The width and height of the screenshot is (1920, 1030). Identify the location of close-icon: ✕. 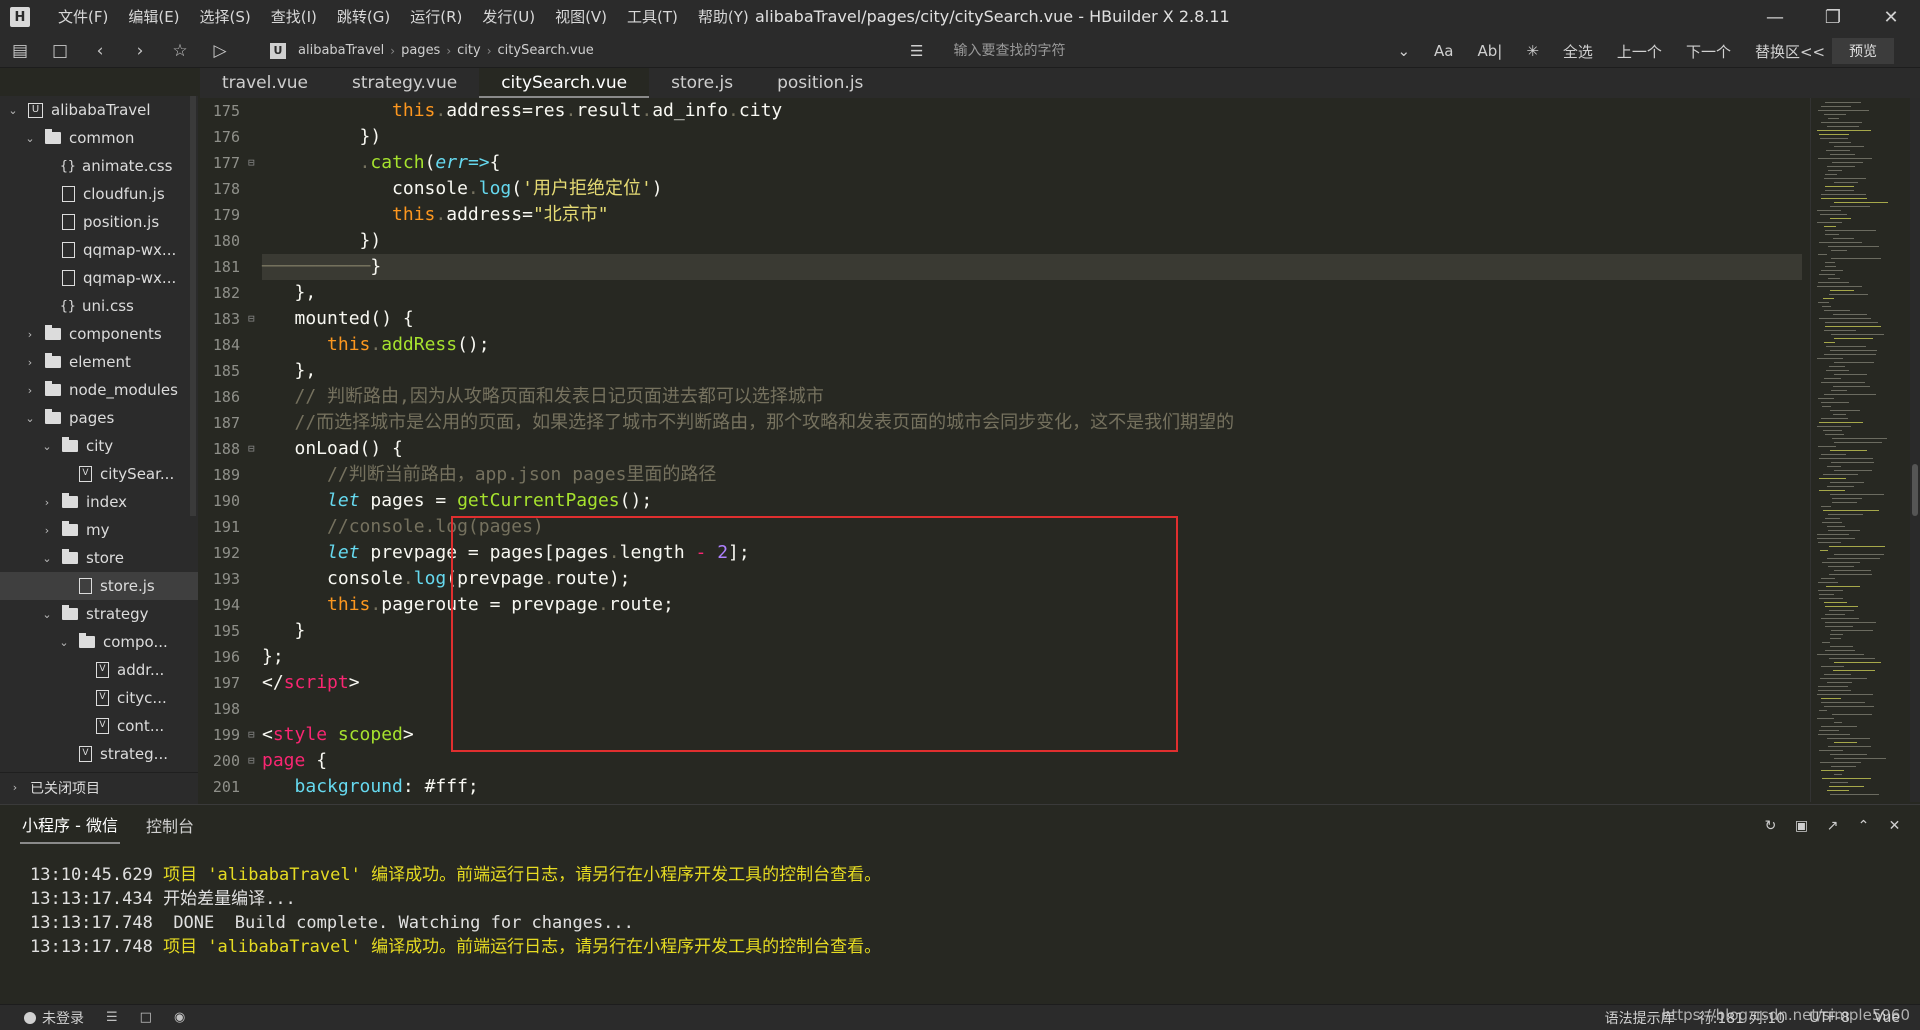
(1891, 17).